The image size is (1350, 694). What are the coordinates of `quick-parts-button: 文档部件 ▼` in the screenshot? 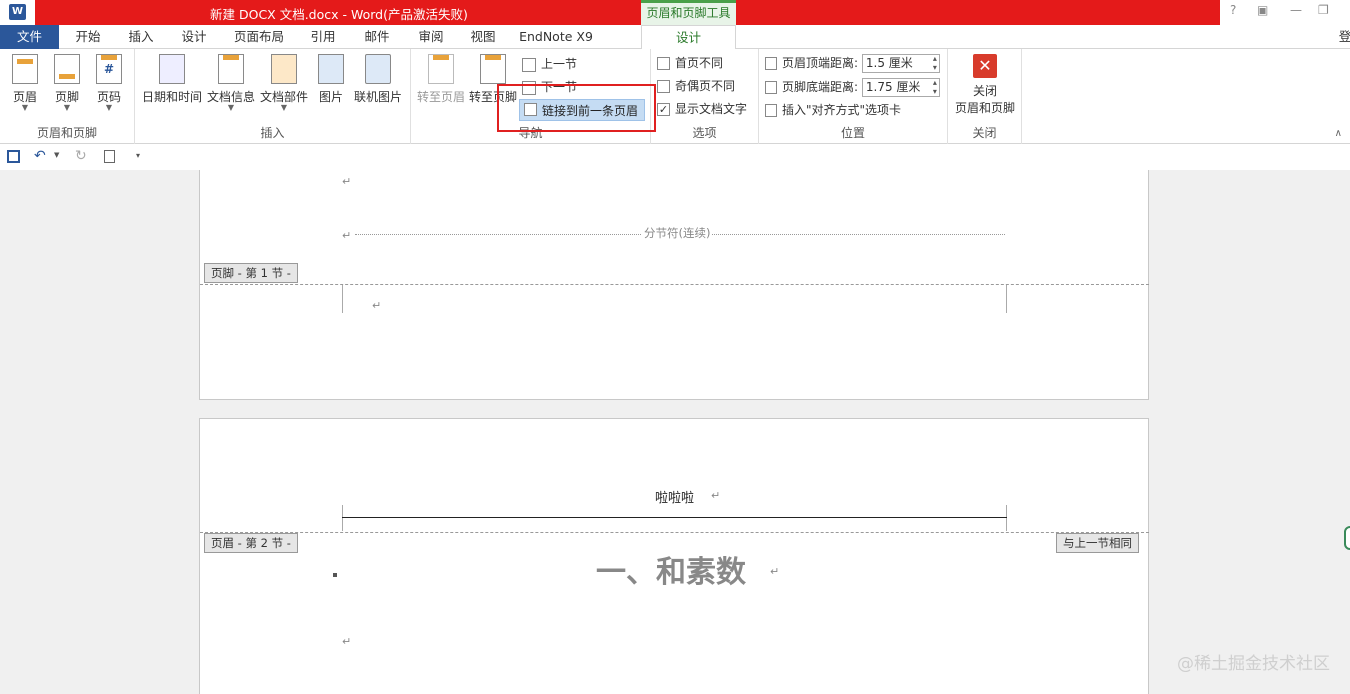 It's located at (284, 83).